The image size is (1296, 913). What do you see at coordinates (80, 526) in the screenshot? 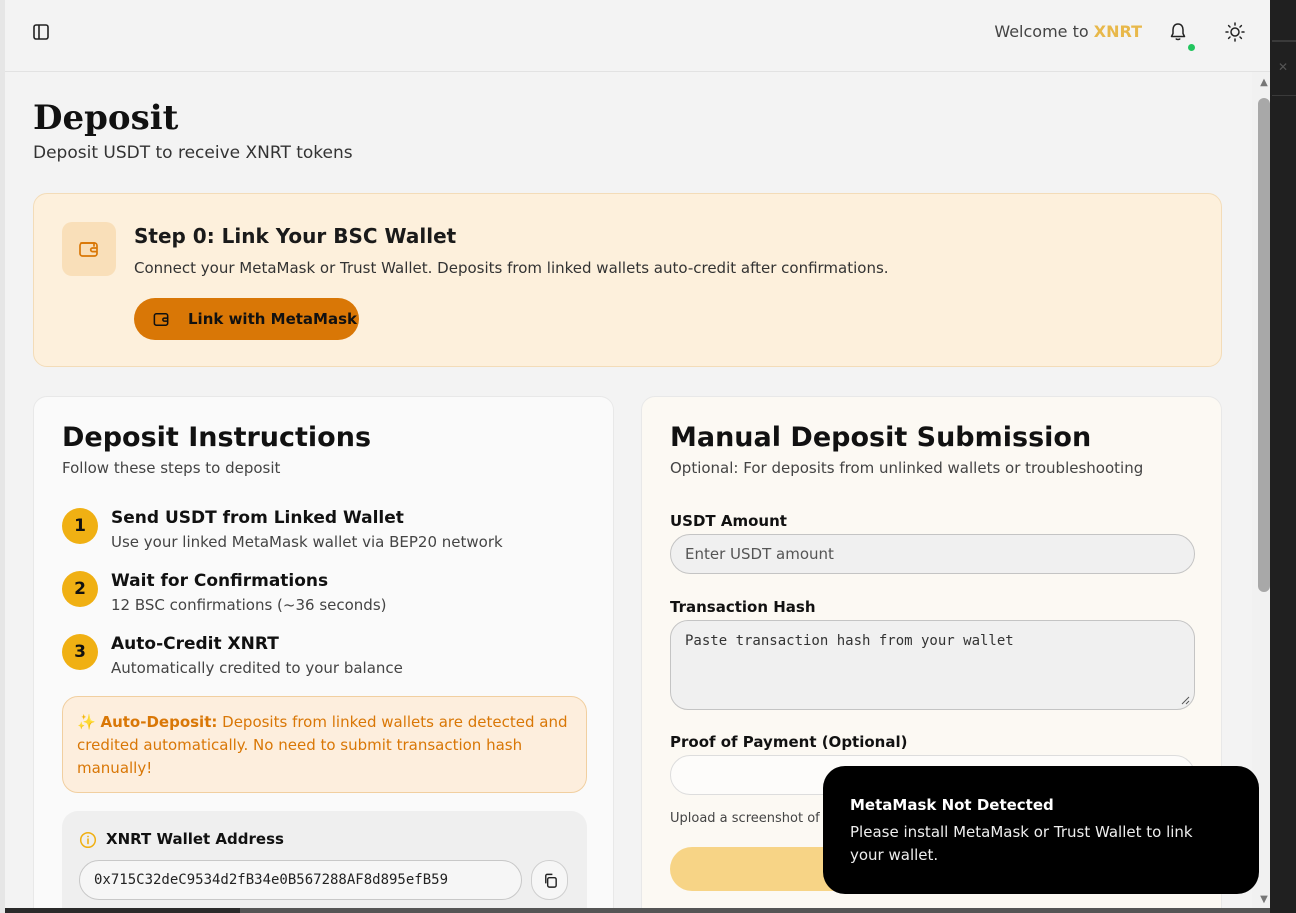
I see `step-number-badge: 1` at bounding box center [80, 526].